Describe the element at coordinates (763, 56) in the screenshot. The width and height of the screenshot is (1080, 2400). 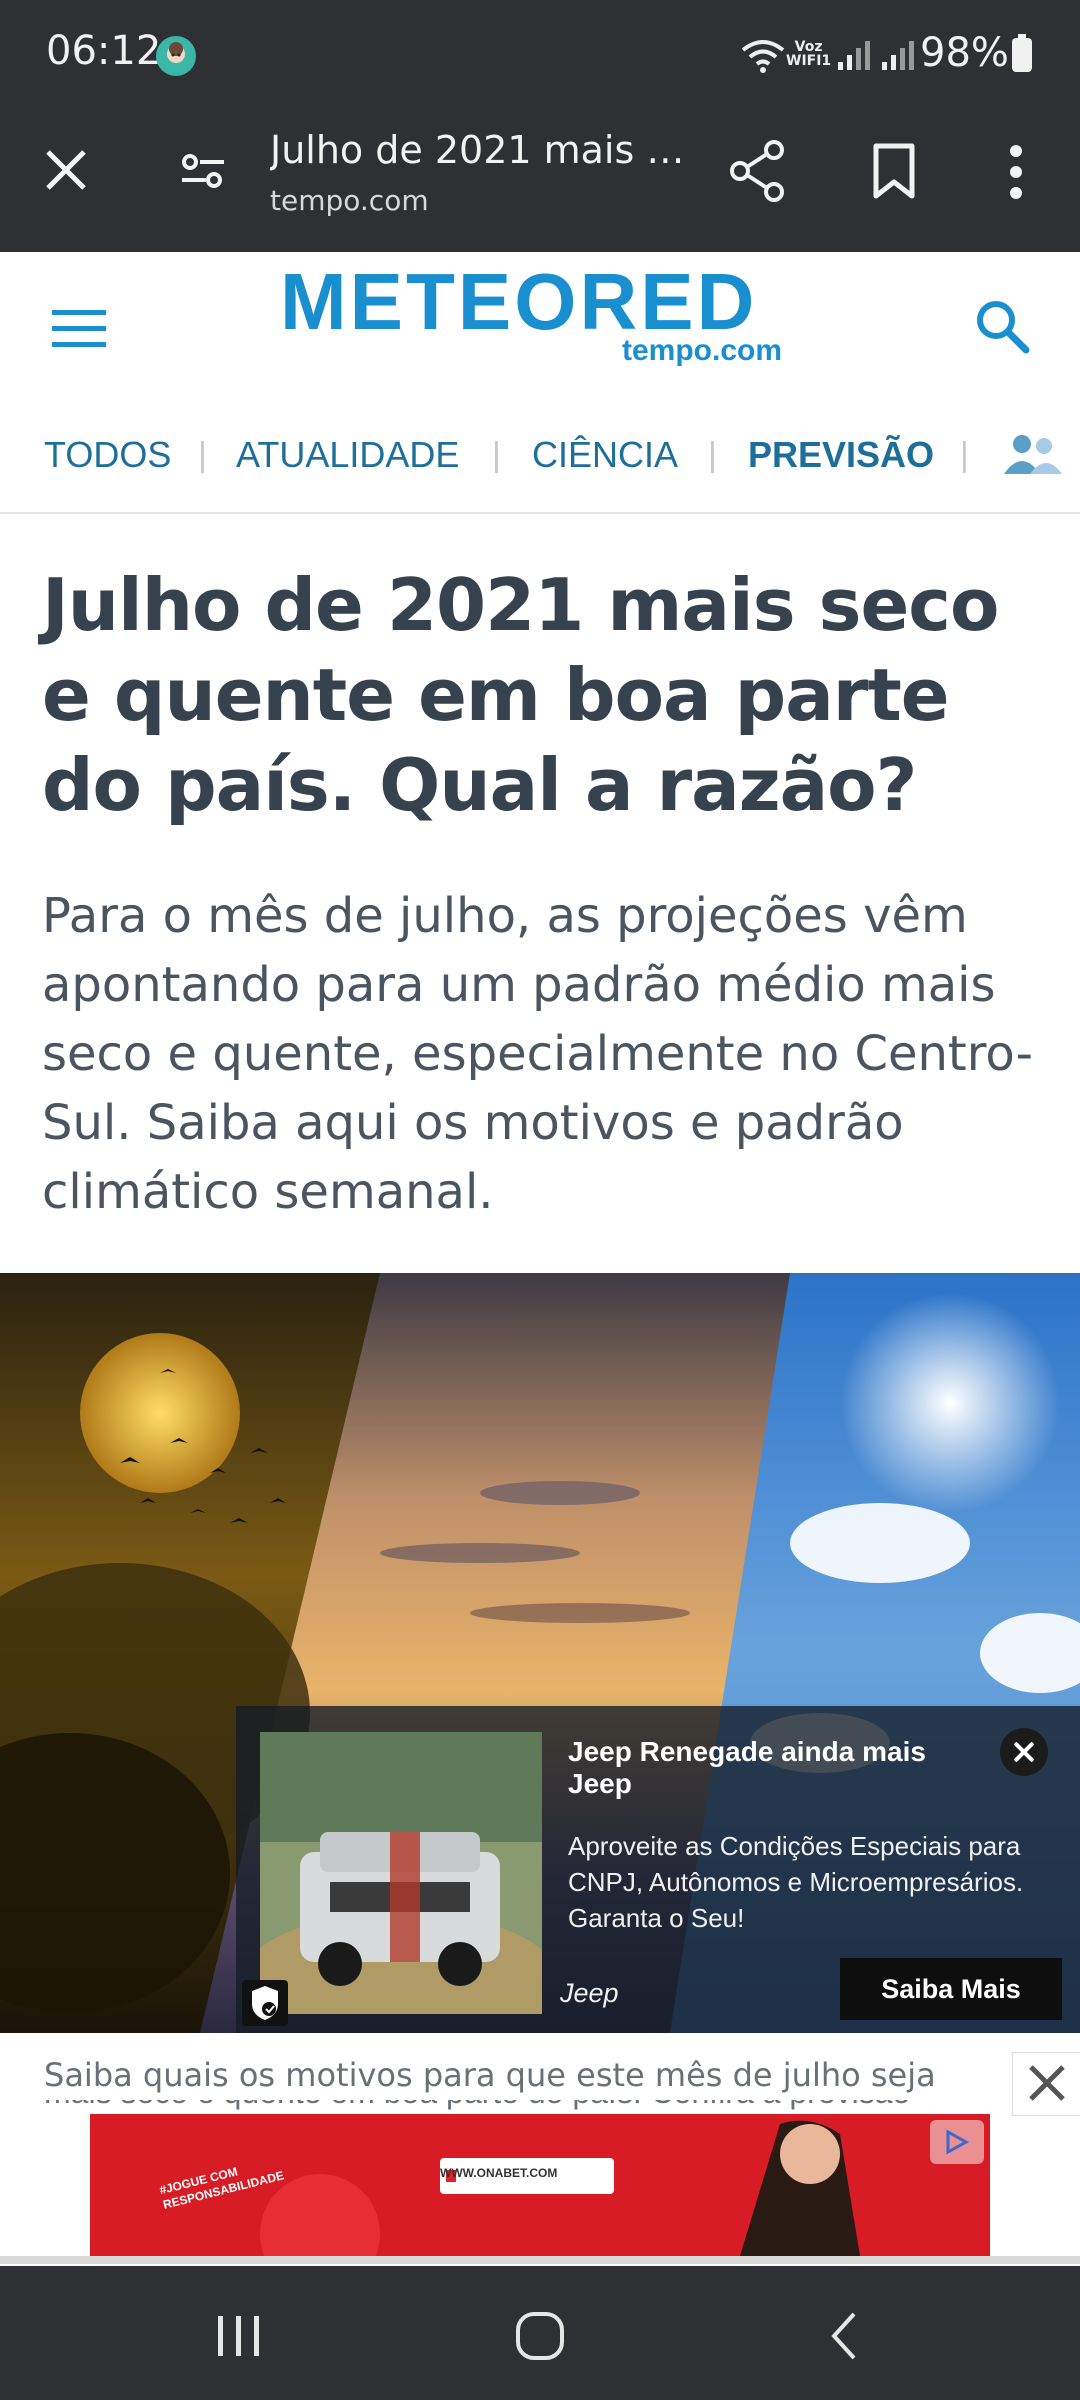
I see `wifi-icon` at that location.